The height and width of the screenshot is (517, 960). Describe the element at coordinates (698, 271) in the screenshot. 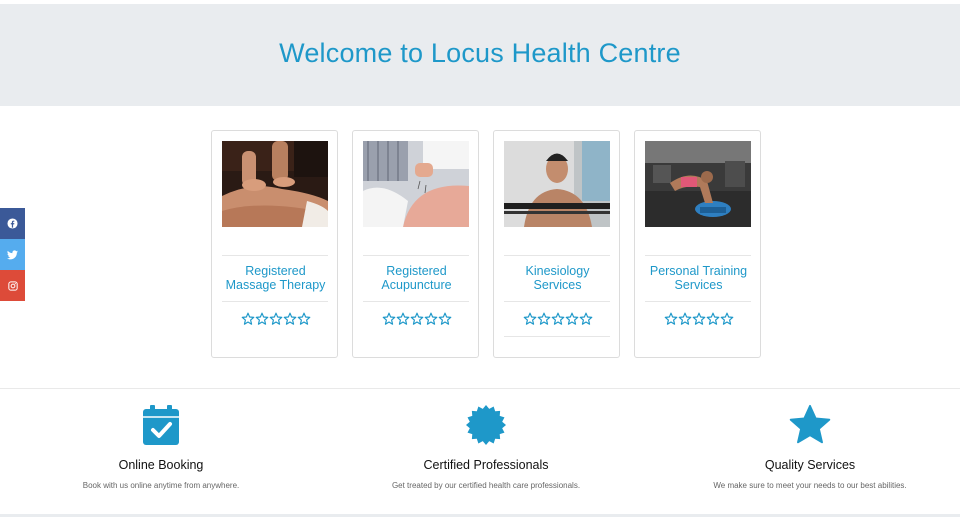

I see `service-title-line: Personal Training` at that location.